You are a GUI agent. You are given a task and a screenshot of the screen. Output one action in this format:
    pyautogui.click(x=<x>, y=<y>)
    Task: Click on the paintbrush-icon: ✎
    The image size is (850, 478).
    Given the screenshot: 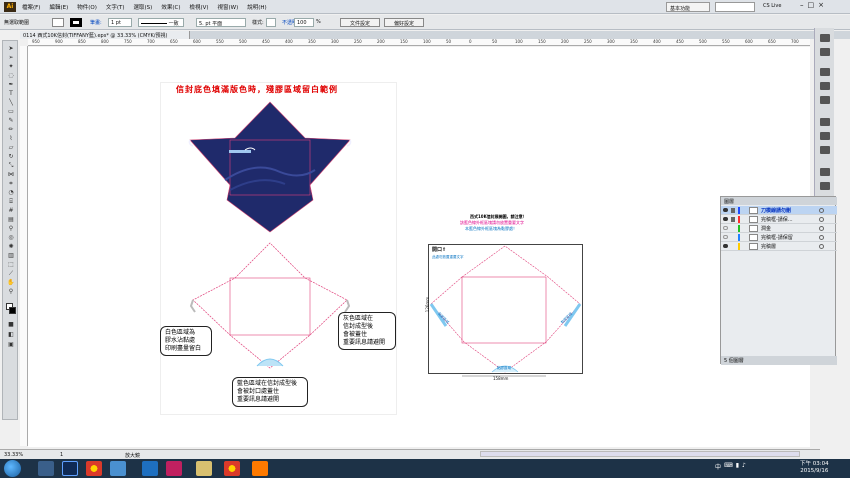 What is the action you would take?
    pyautogui.click(x=11, y=121)
    